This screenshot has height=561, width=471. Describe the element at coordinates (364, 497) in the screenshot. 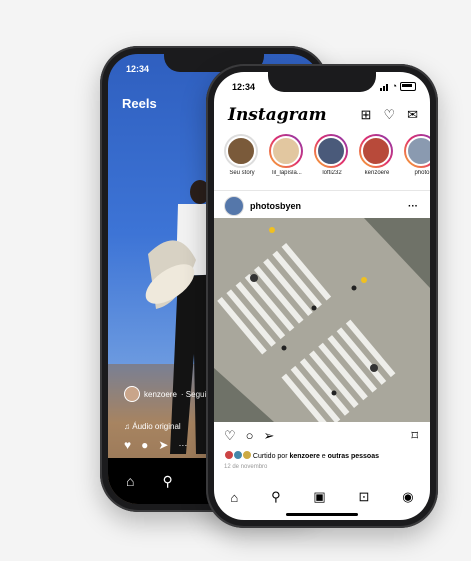

I see `shop-icon: ⊡` at that location.